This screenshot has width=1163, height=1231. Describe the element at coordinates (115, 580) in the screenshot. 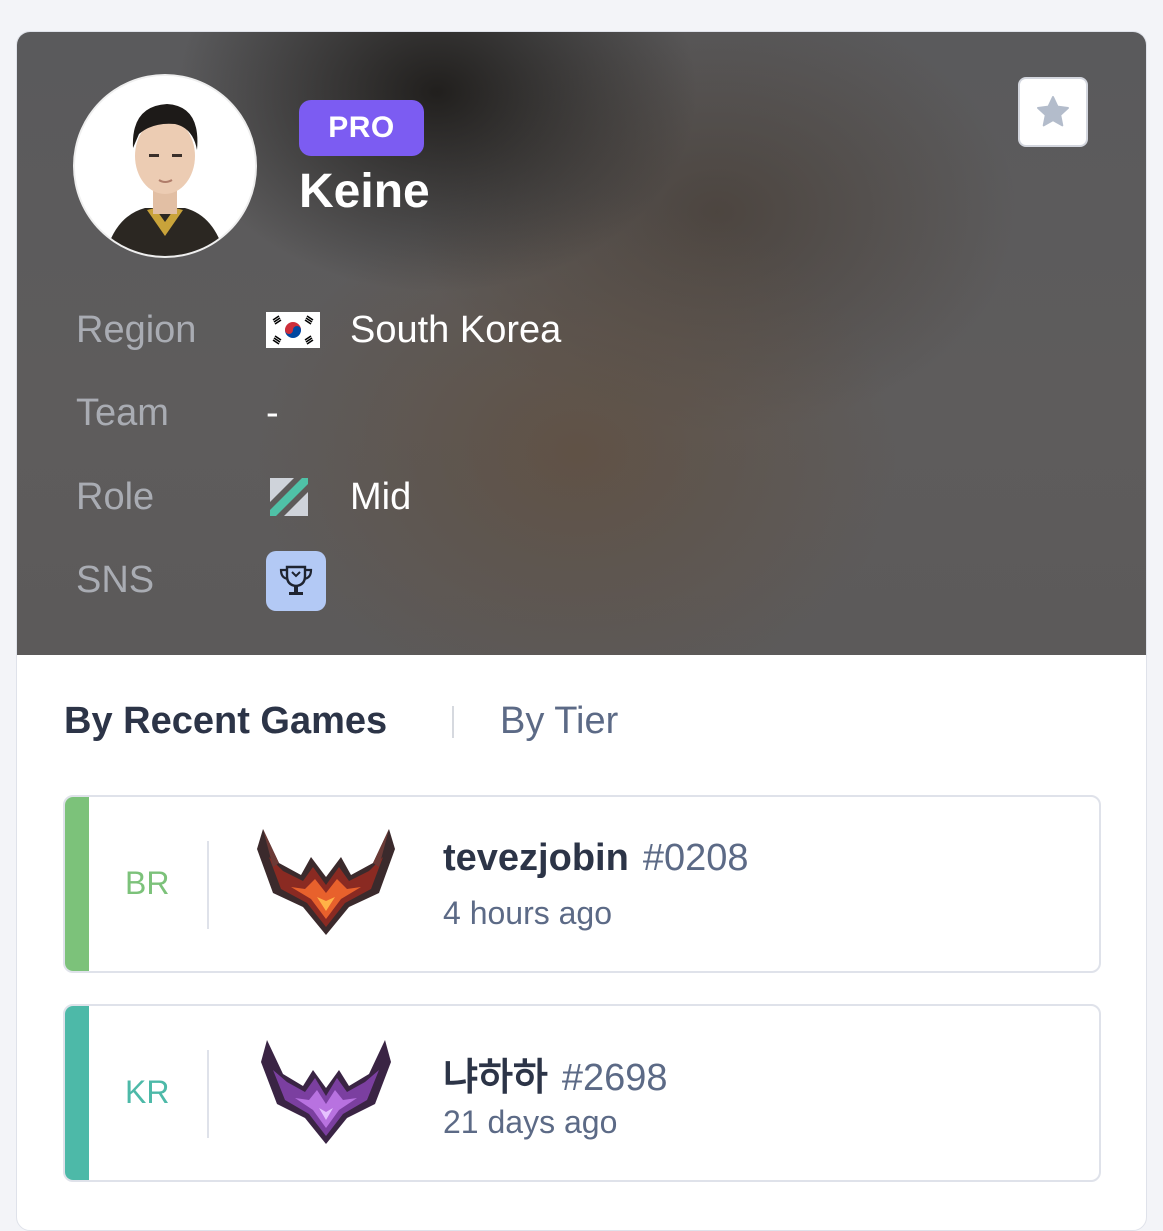

I see `sns-label: SNS` at that location.